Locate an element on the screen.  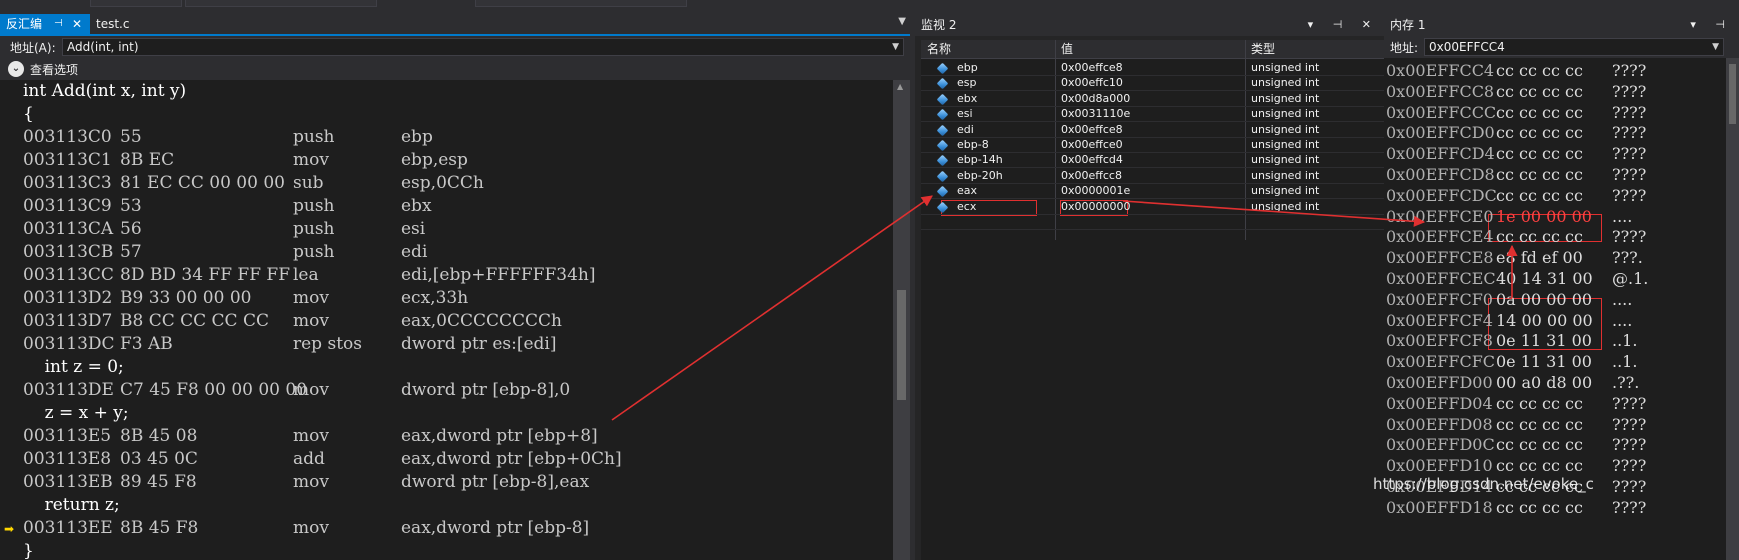
expand-circle-icon: ⌄ is located at coordinates (16, 69).